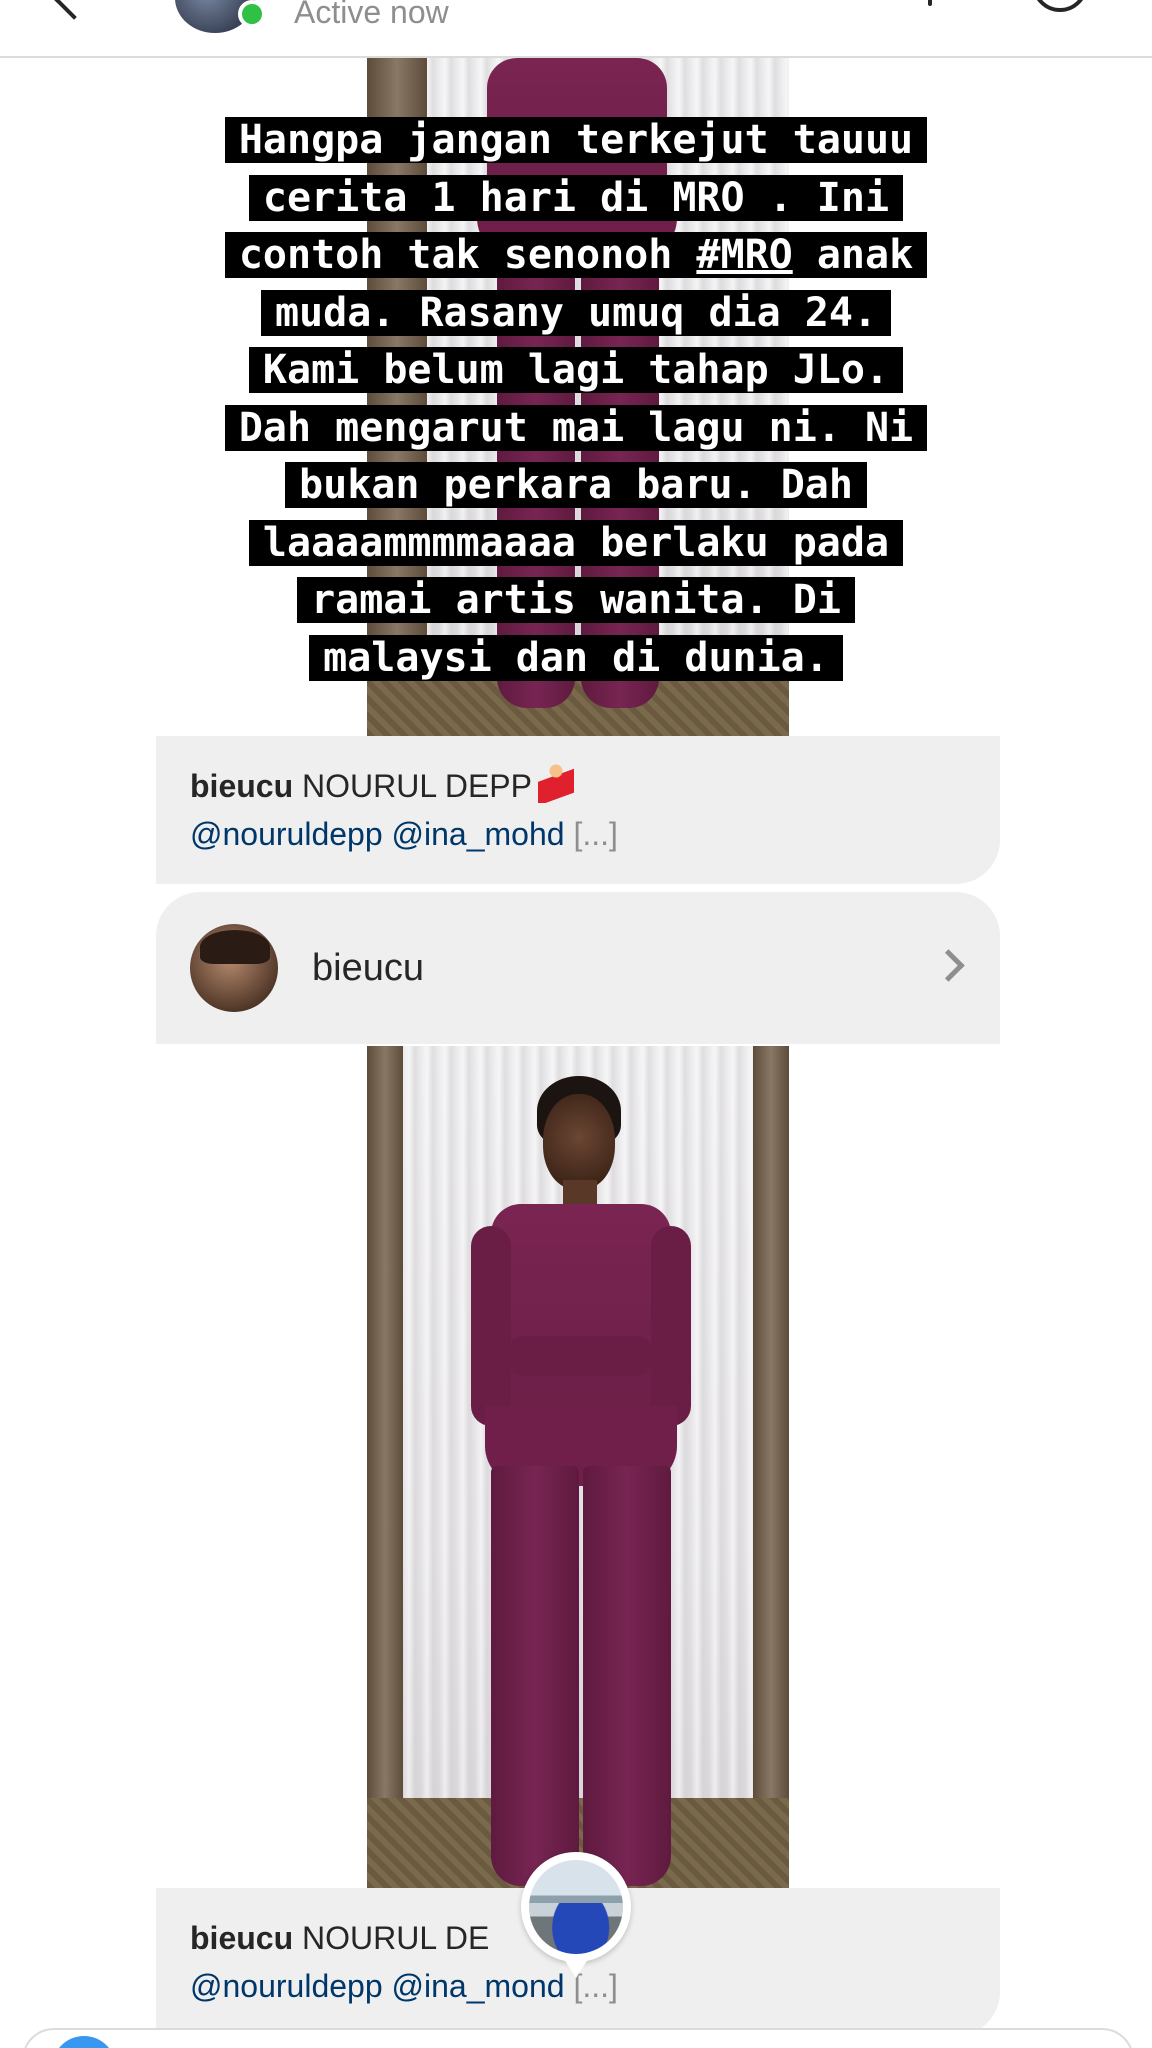 The image size is (1152, 2048). I want to click on caption-text: anak, so click(853, 255).